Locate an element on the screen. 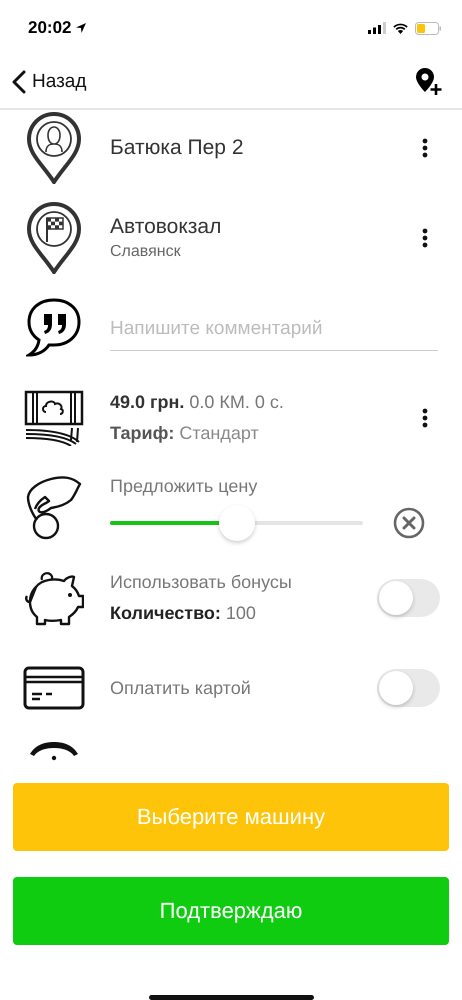  clear-button is located at coordinates (409, 522).